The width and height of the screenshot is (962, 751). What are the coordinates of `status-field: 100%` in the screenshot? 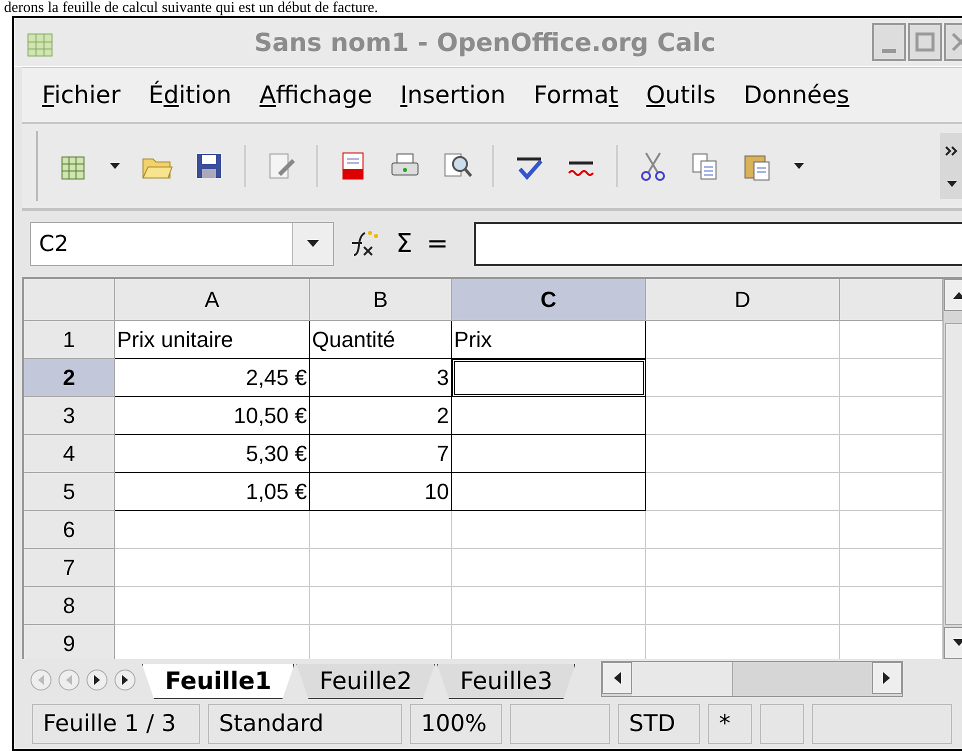 It's located at (456, 724).